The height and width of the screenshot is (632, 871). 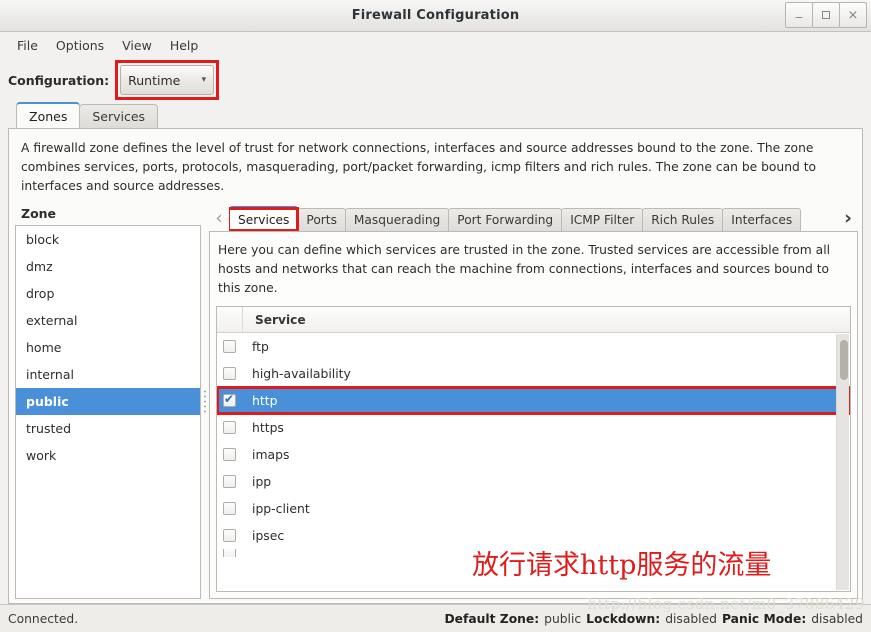 I want to click on pane-splitter-handle, so click(x=205, y=401).